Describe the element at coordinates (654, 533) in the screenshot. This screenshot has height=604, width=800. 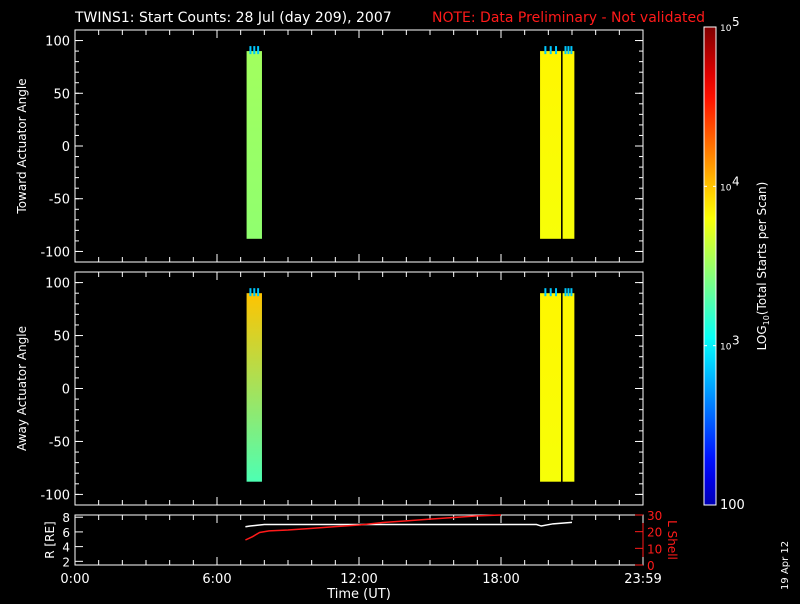
I see `y-right-tick-label: 20` at that location.